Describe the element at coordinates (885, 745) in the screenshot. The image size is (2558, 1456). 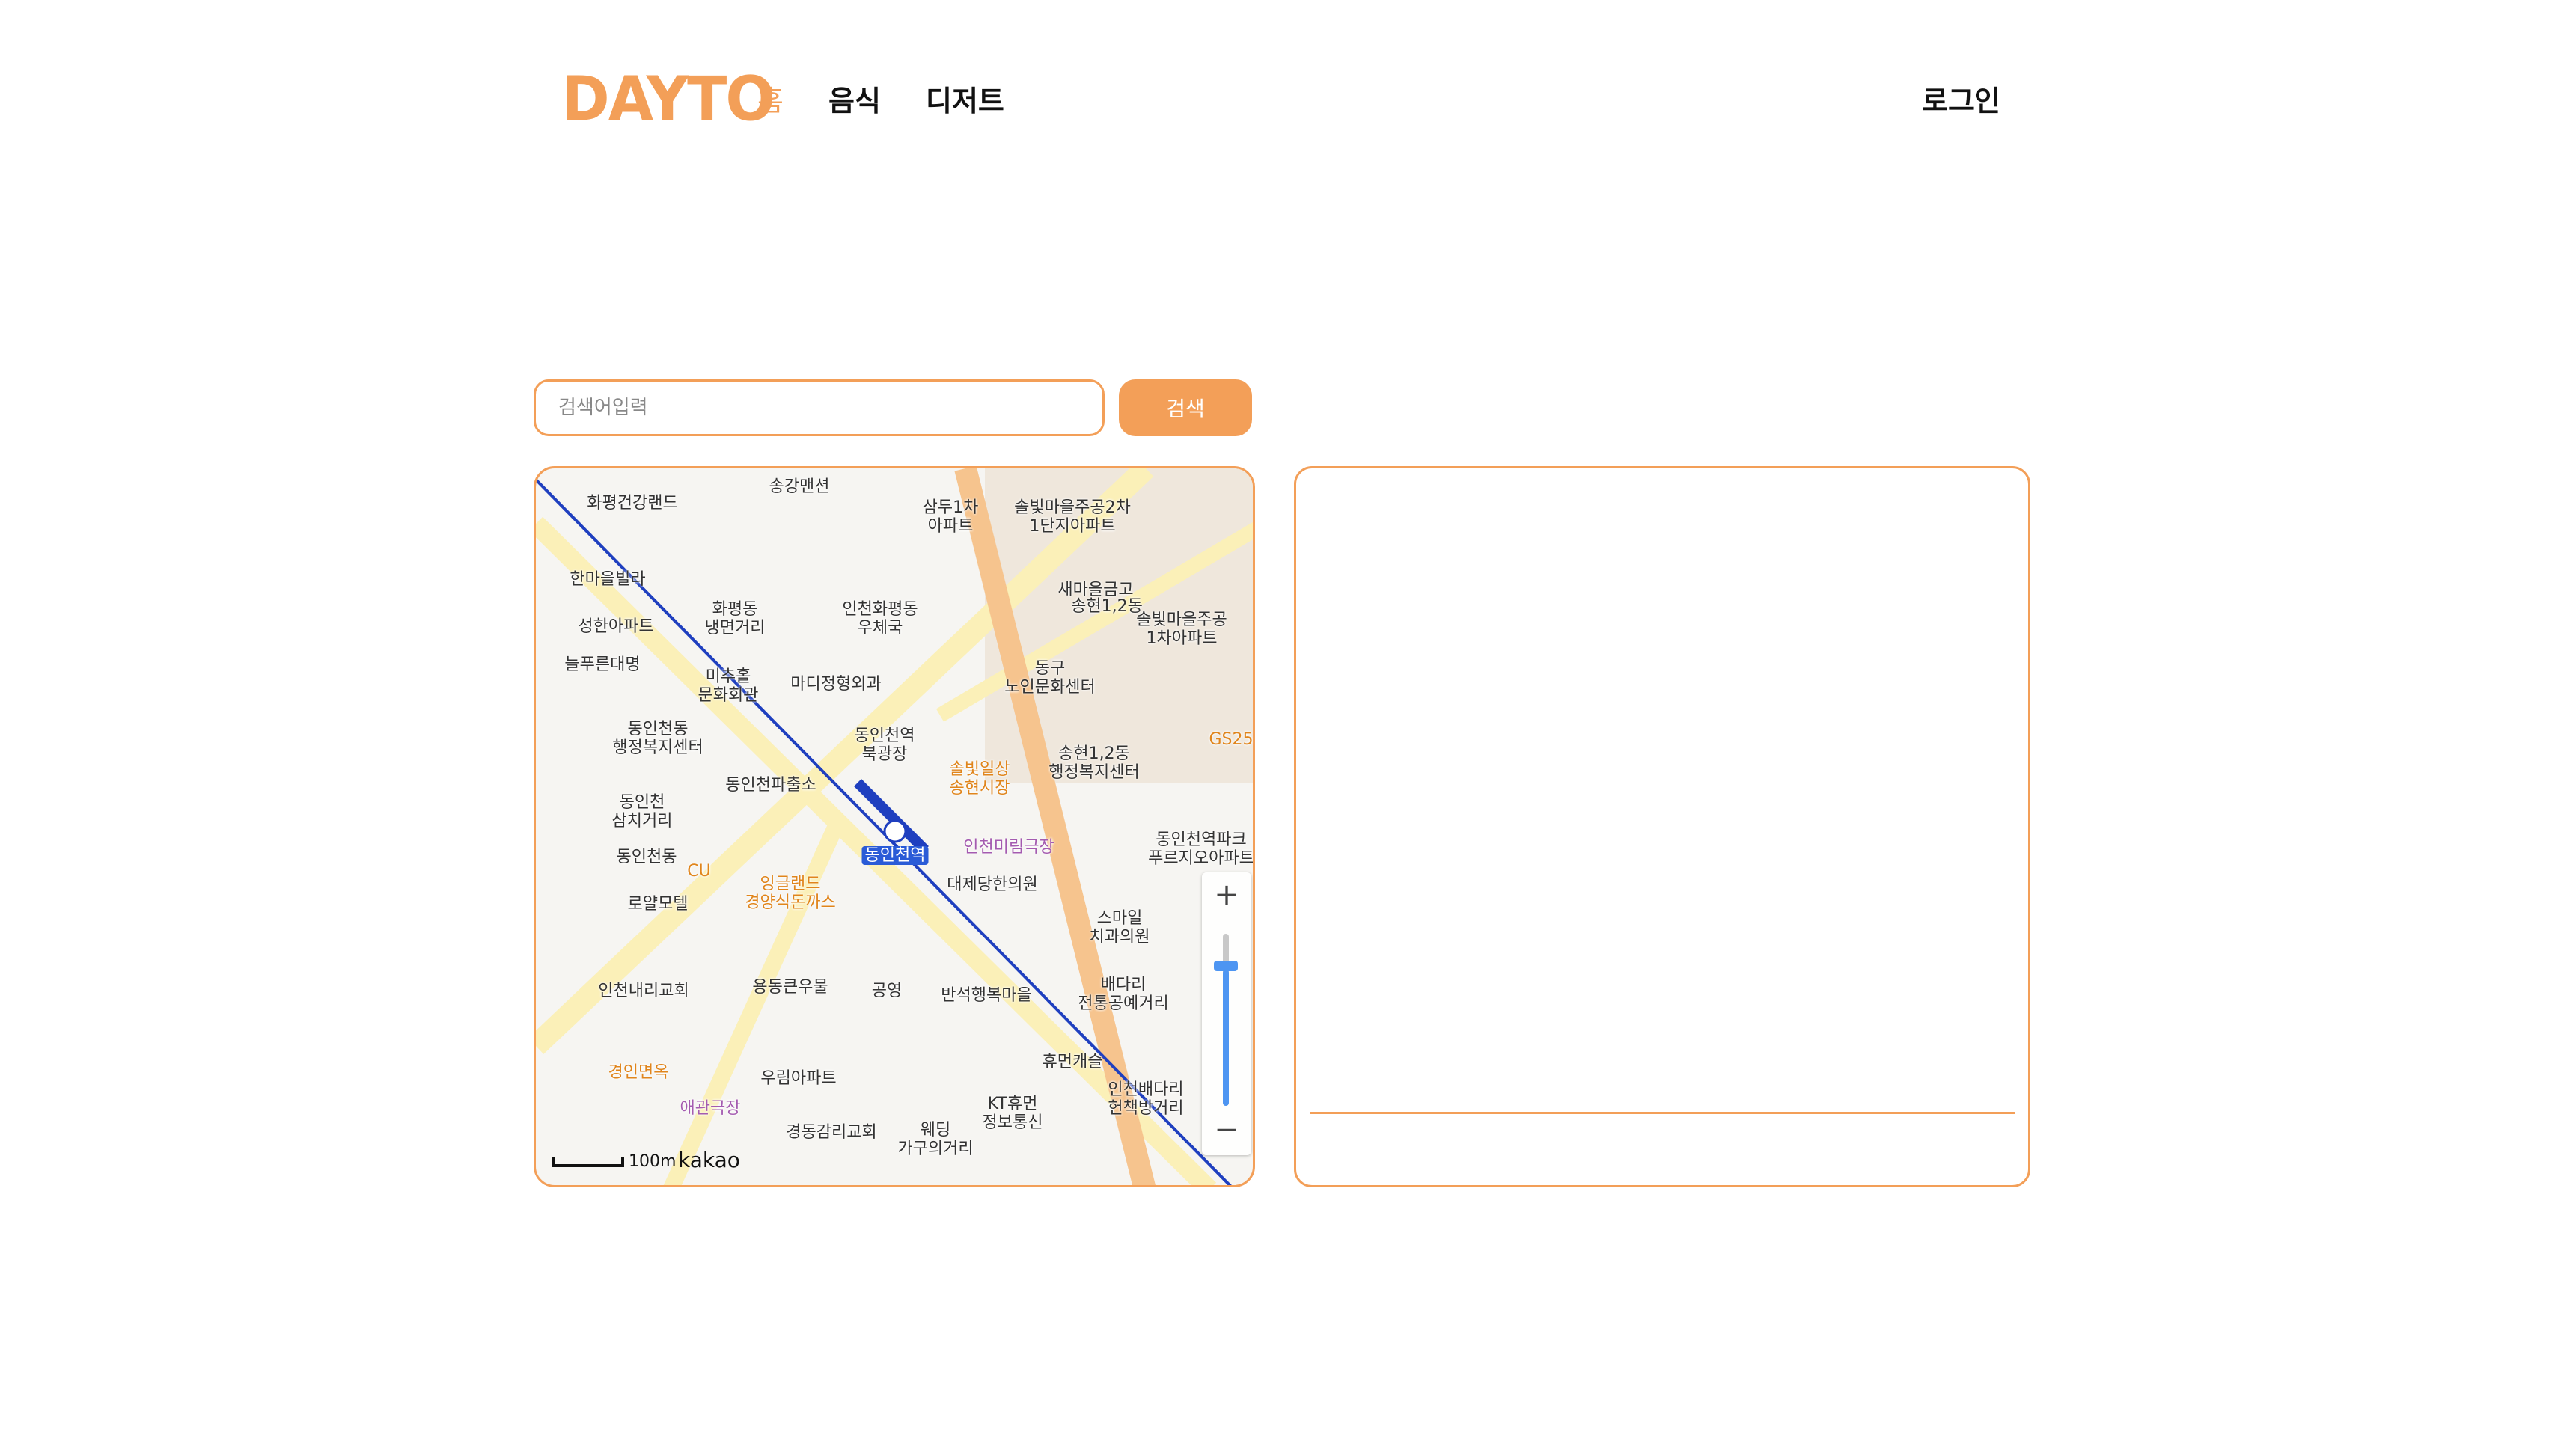
I see `map-label: 동인천역 북광장` at that location.